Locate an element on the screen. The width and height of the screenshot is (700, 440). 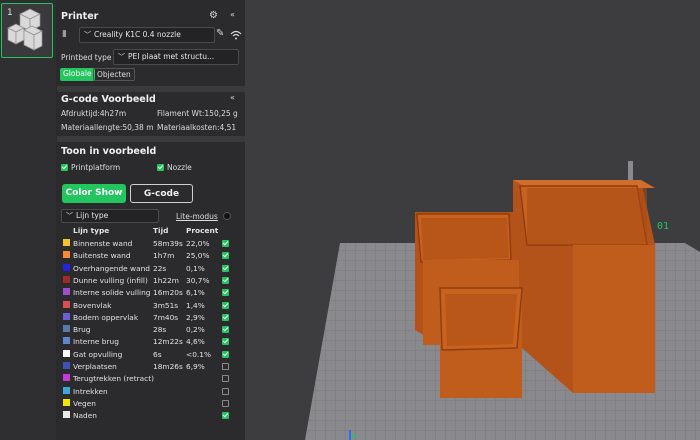
edit-icon: ✎ is located at coordinates (220, 33).